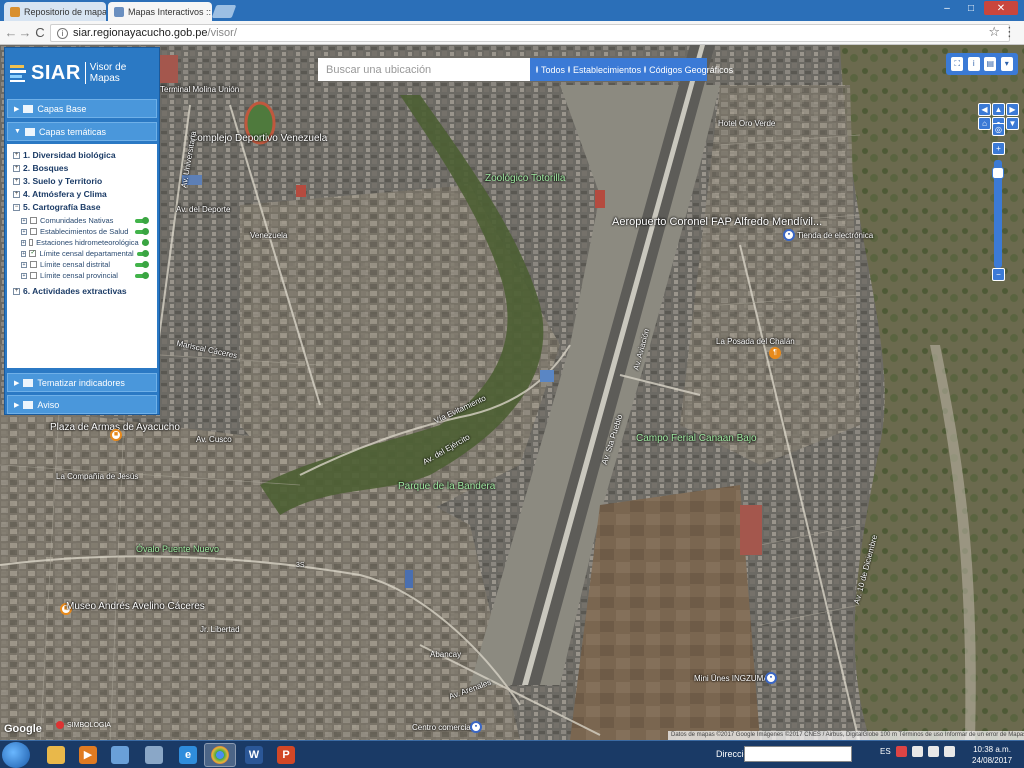 The height and width of the screenshot is (768, 1024). I want to click on layer-item: + Límite censal provincial, so click(85, 275).